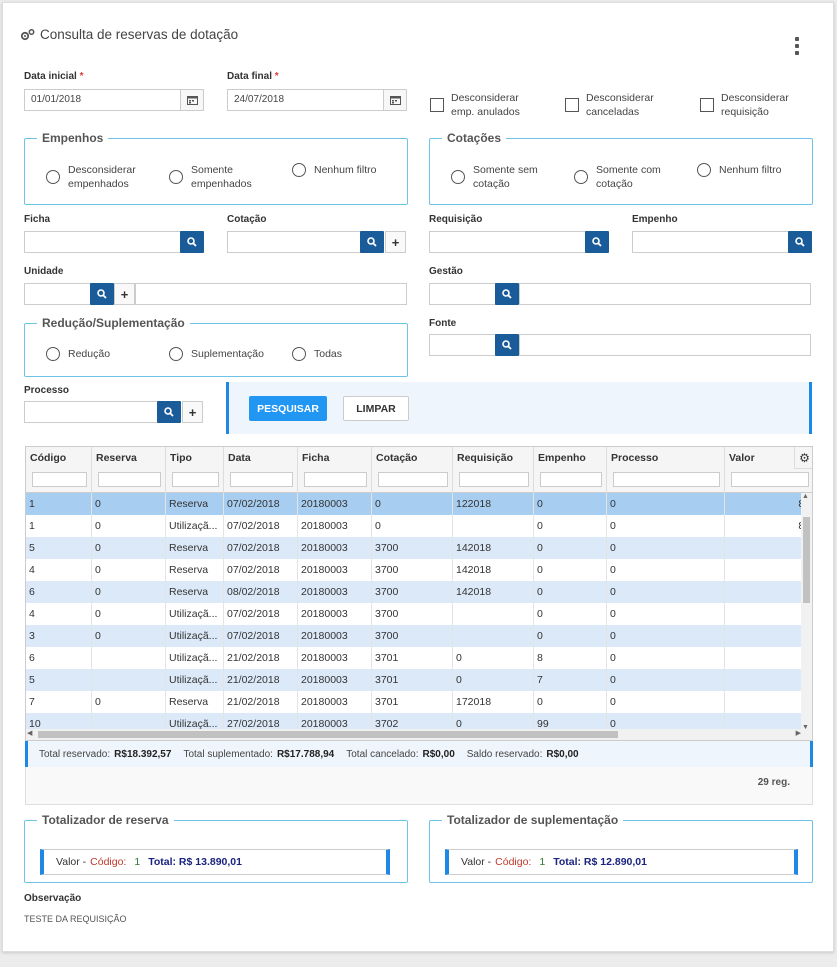 This screenshot has height=967, width=837. I want to click on table-row: 4 0 Reserva 07/02/2018 20180003 3700 142018 0 0, so click(414, 570).